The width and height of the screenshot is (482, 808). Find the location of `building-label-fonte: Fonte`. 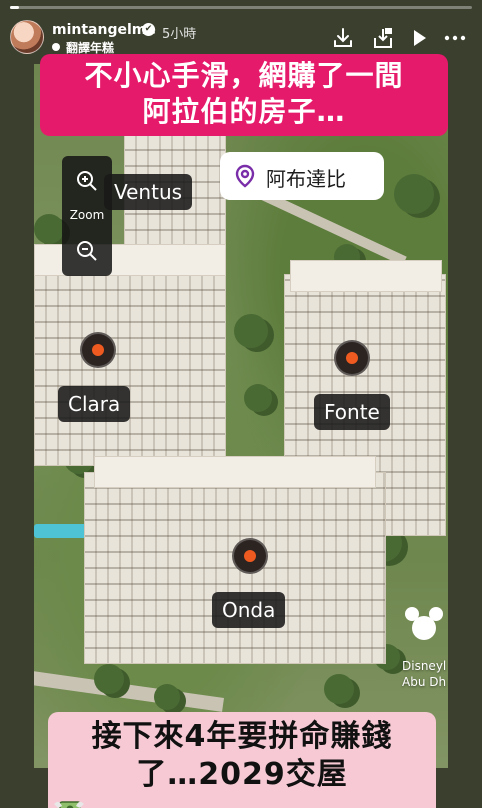

building-label-fonte: Fonte is located at coordinates (352, 412).